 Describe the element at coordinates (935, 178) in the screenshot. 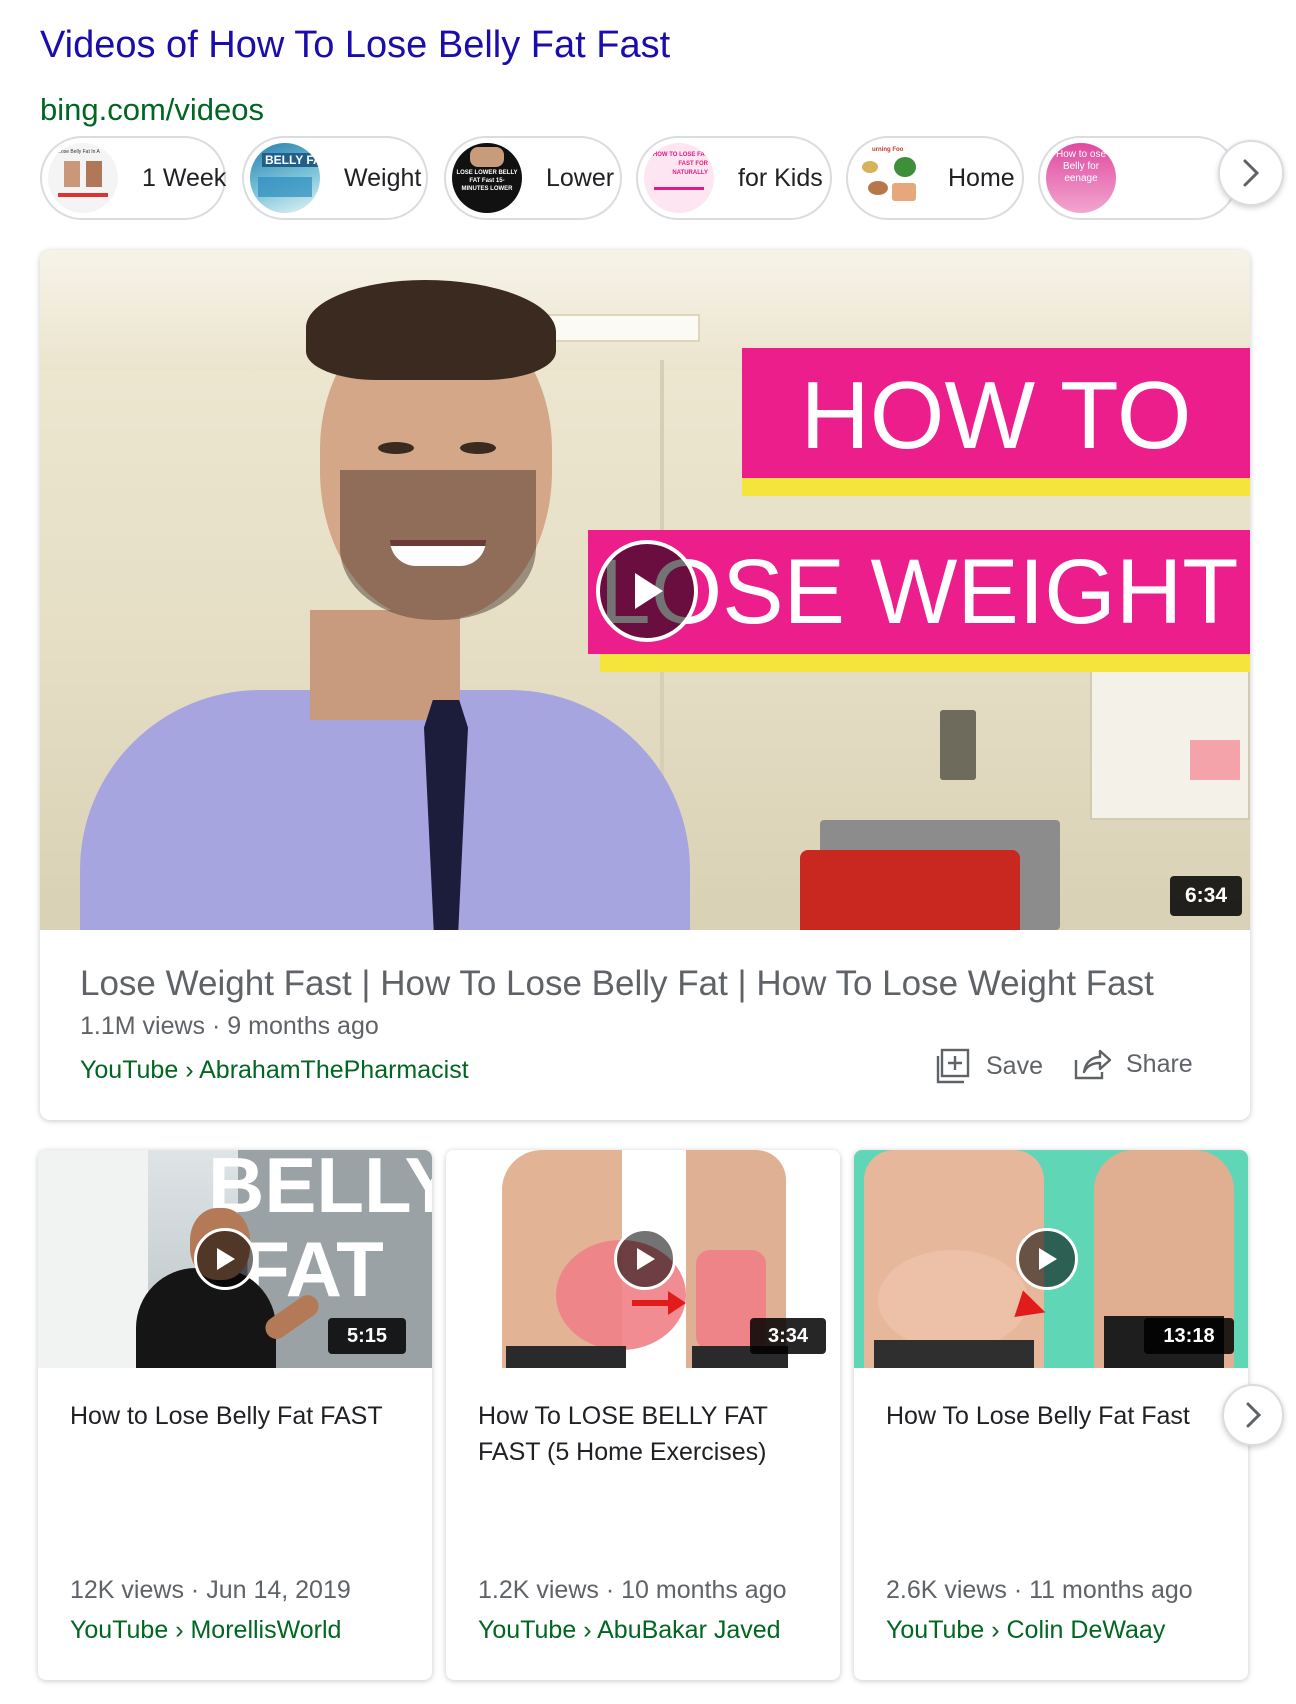

I see `chip-home: urning Foo Home` at that location.